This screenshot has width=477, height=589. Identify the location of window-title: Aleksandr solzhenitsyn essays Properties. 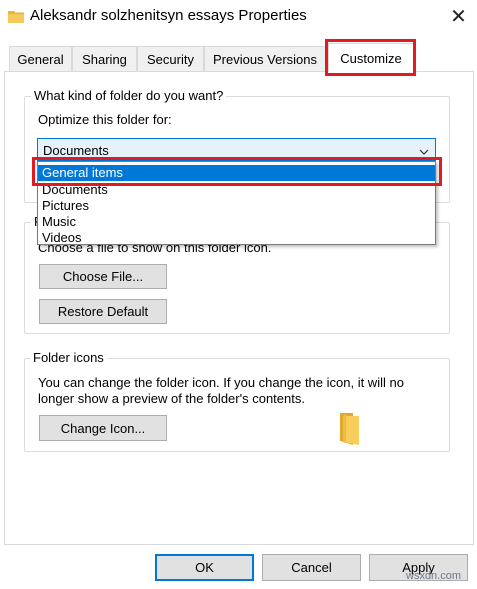
(168, 15).